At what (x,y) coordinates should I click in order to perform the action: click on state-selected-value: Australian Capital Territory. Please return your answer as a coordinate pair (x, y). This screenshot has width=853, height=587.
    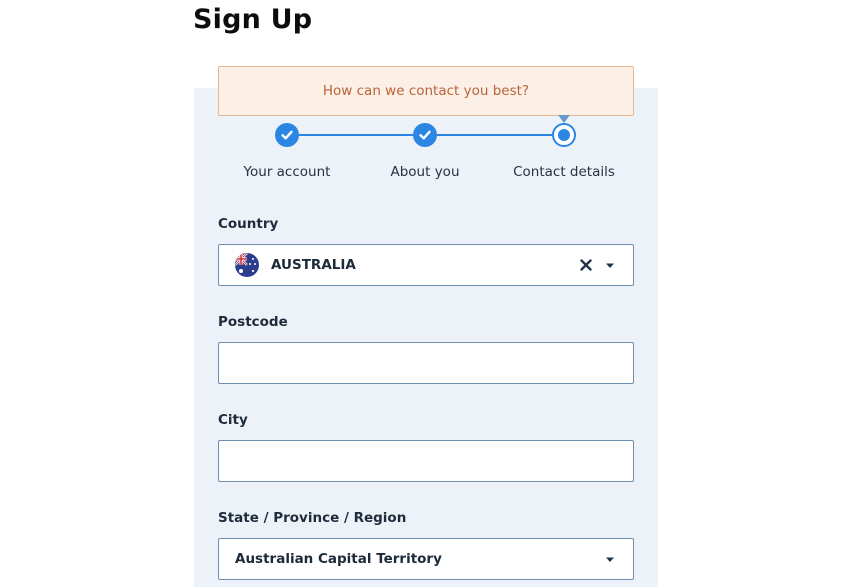
    Looking at the image, I should click on (338, 559).